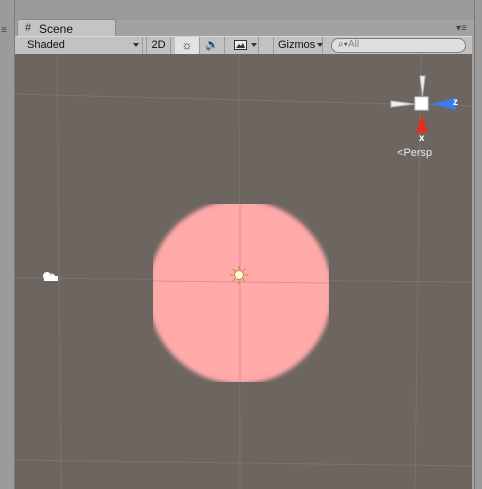  What do you see at coordinates (56, 29) in the screenshot?
I see `tab-label: Scene` at bounding box center [56, 29].